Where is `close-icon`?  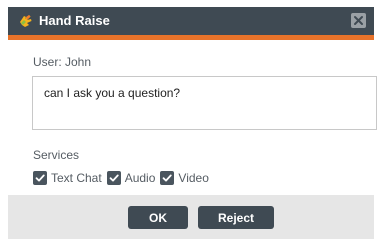 close-icon is located at coordinates (358, 20).